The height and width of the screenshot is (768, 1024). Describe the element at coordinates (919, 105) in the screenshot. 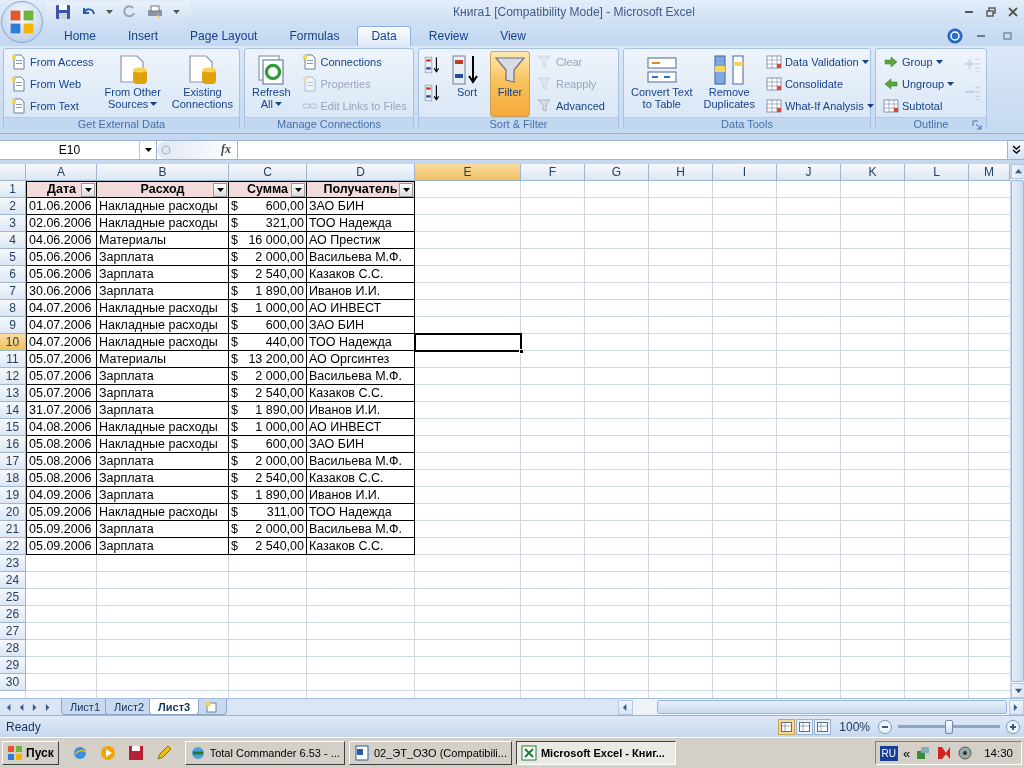

I see `ribbon-button: Subtotal` at that location.